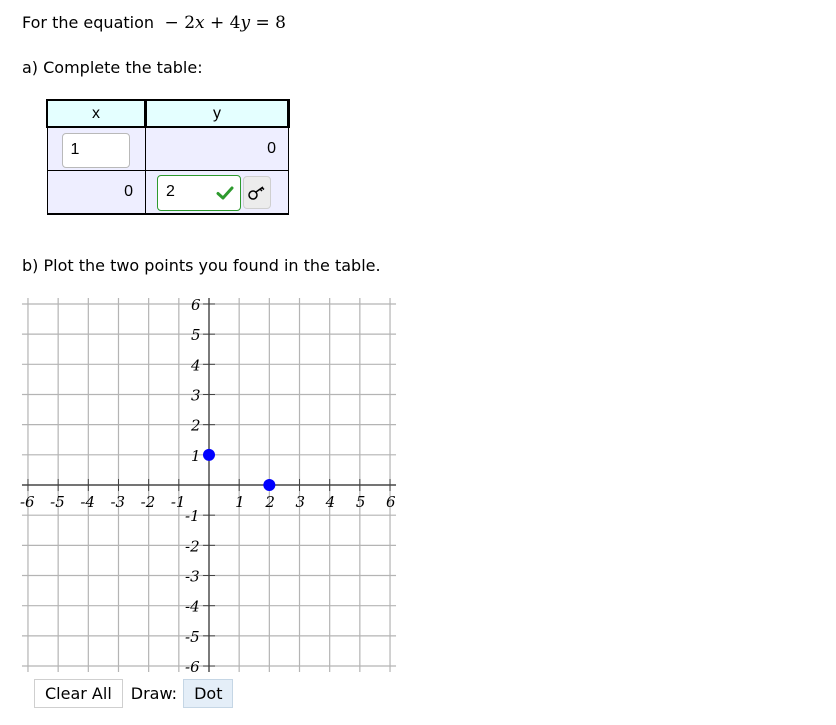 The height and width of the screenshot is (725, 836). Describe the element at coordinates (195, 365) in the screenshot. I see `y-tick-label: 4` at that location.